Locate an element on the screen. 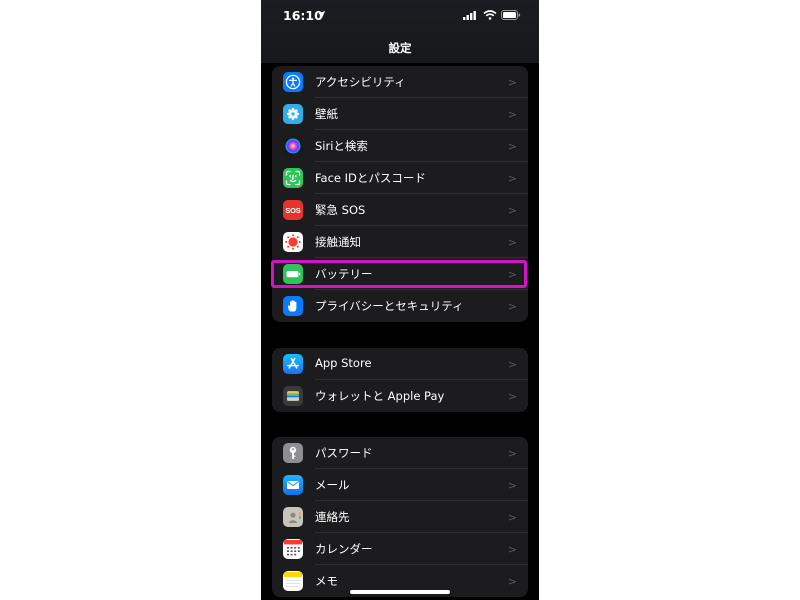  settings-row-contacts: 連絡先 > is located at coordinates (400, 517).